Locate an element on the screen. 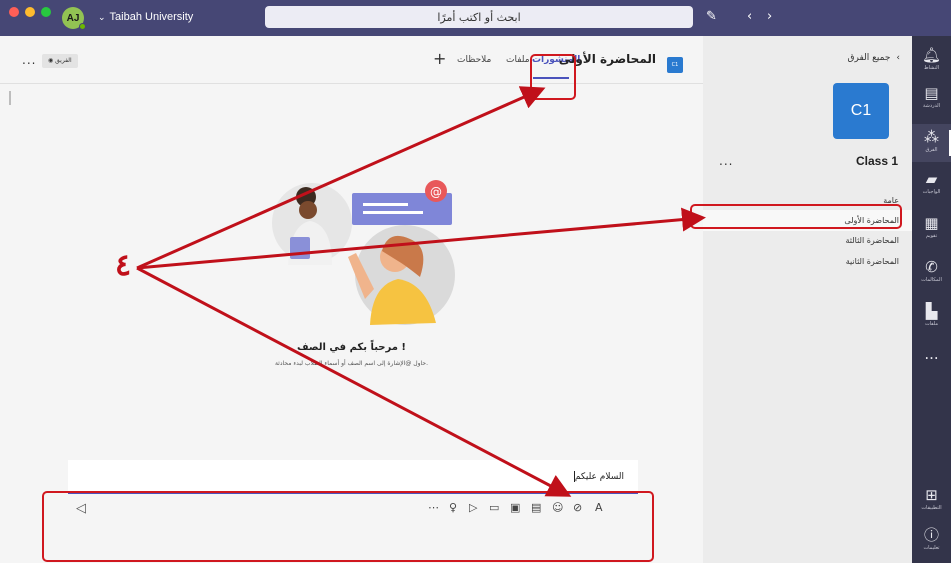  apps-icon: ⊞ is located at coordinates (931, 495).